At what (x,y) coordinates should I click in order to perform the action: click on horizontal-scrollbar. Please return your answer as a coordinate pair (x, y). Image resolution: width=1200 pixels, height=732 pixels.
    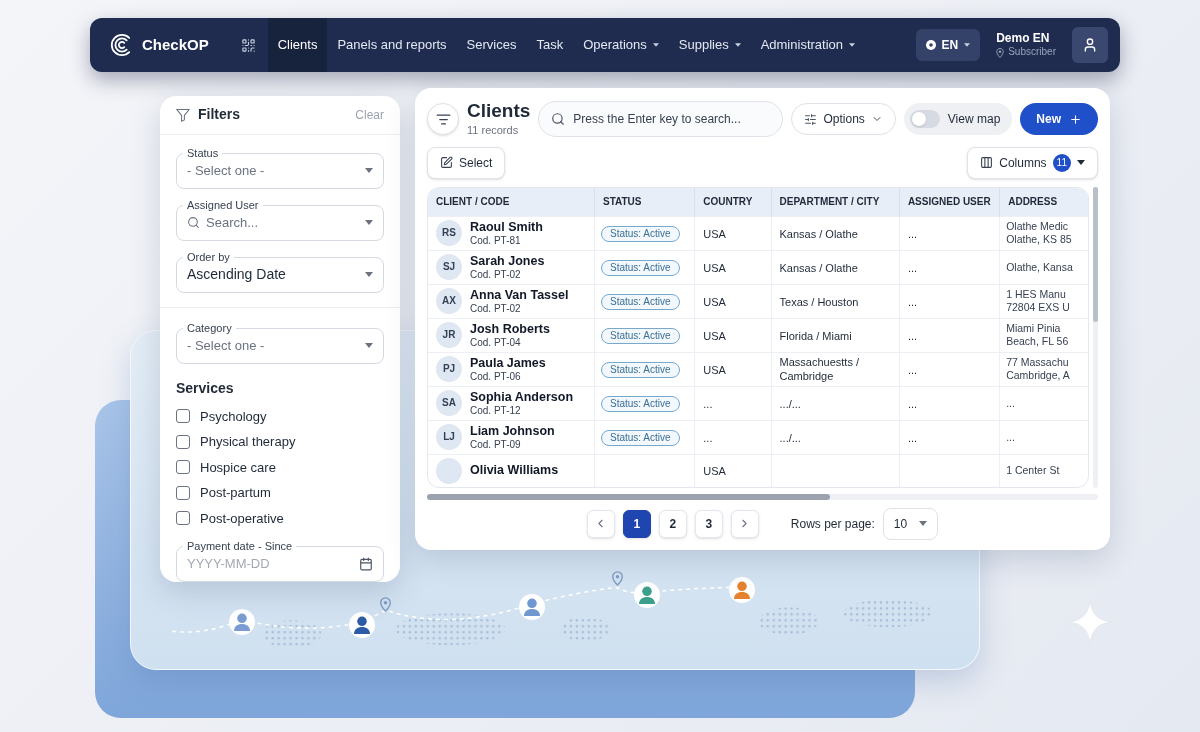
    Looking at the image, I should click on (762, 496).